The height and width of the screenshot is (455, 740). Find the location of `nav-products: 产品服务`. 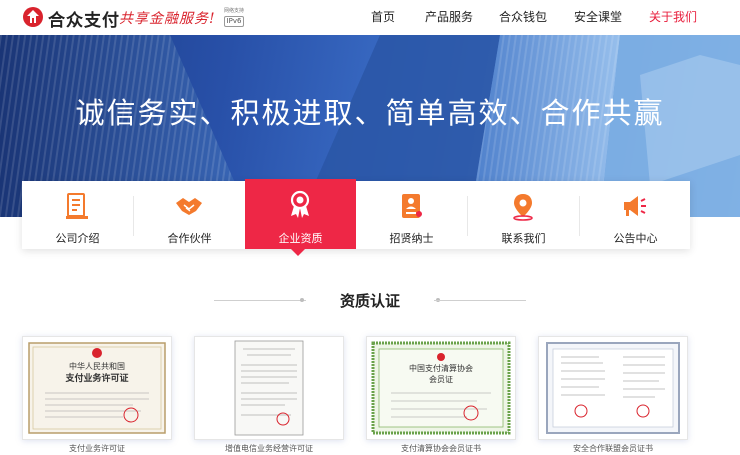

nav-products: 产品服务 is located at coordinates (449, 17).